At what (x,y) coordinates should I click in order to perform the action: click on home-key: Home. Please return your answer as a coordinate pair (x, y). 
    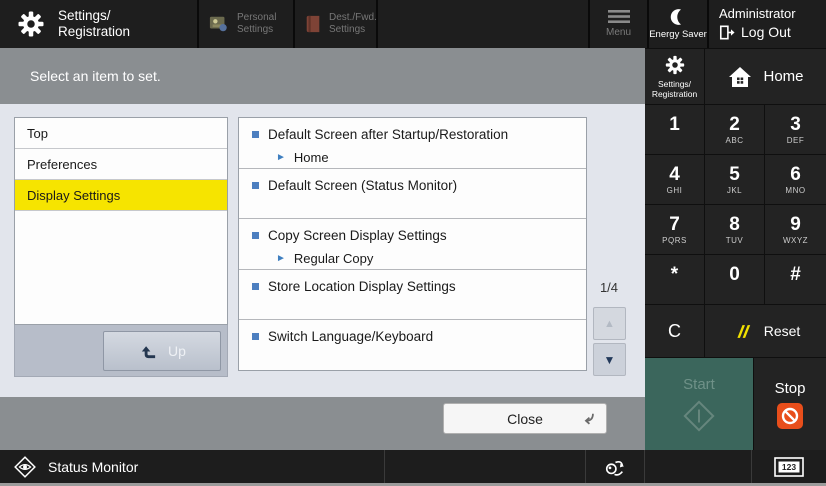
    Looking at the image, I should click on (765, 76).